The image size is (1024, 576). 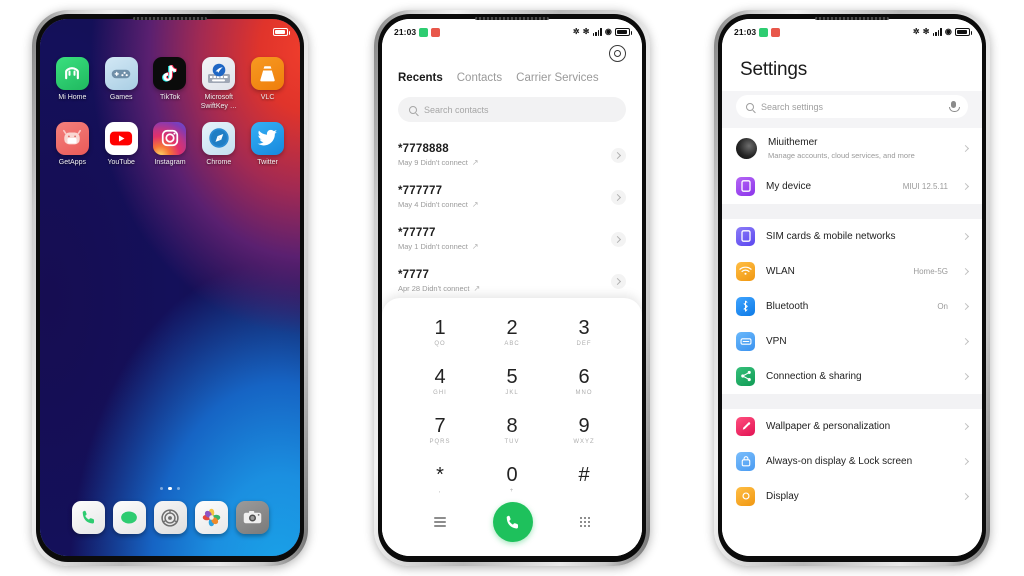 I want to click on tab-recents: Recents, so click(x=420, y=78).